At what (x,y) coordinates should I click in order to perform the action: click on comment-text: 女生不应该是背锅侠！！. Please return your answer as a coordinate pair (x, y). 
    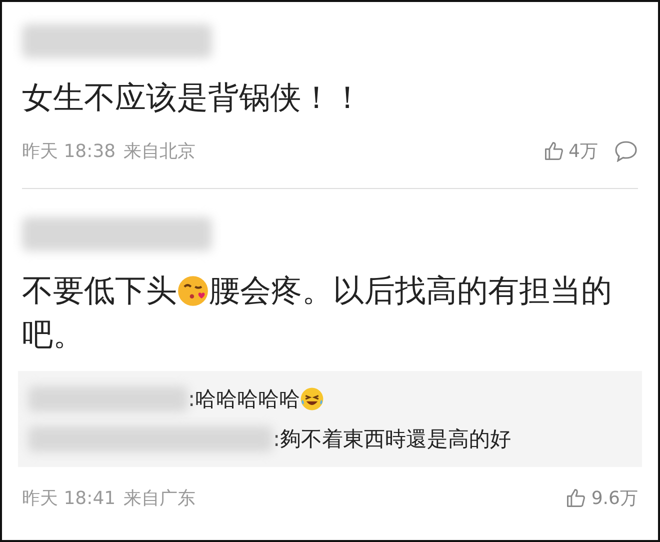
    Looking at the image, I should click on (192, 98).